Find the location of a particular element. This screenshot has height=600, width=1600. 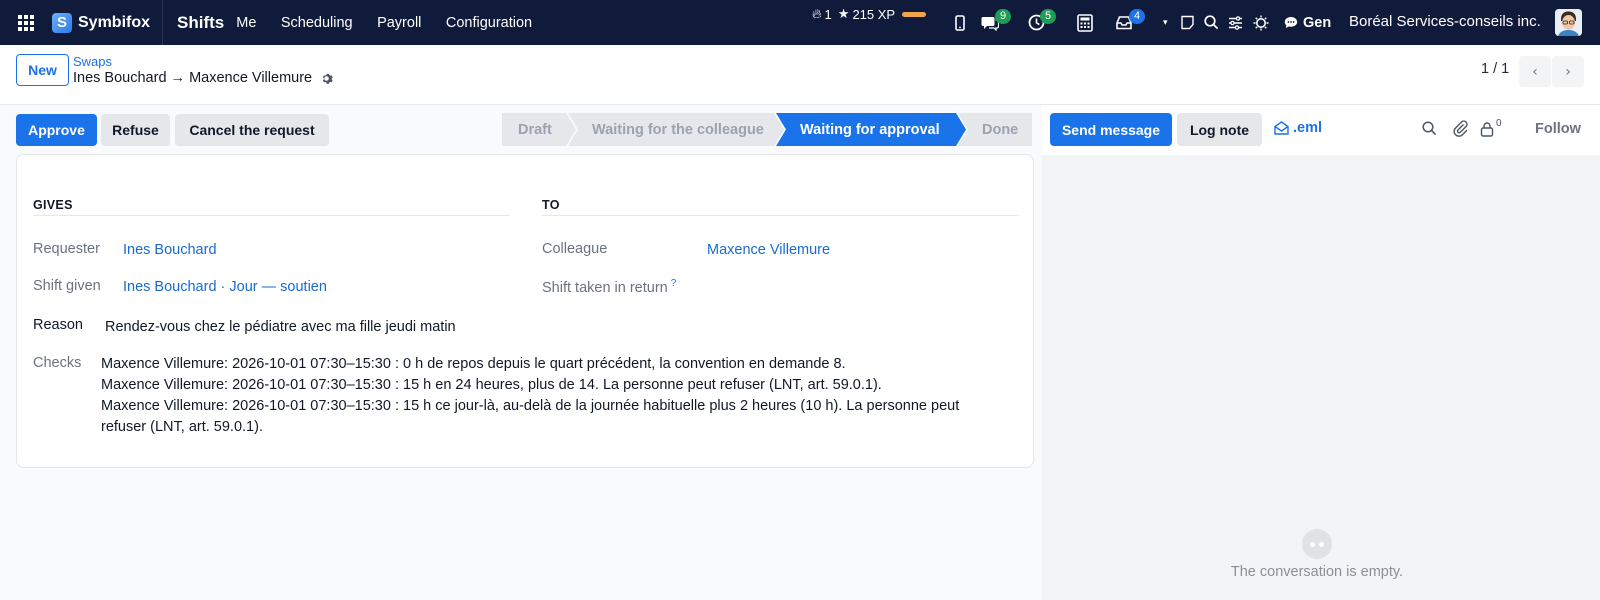

app-menu-button is located at coordinates (26, 22).